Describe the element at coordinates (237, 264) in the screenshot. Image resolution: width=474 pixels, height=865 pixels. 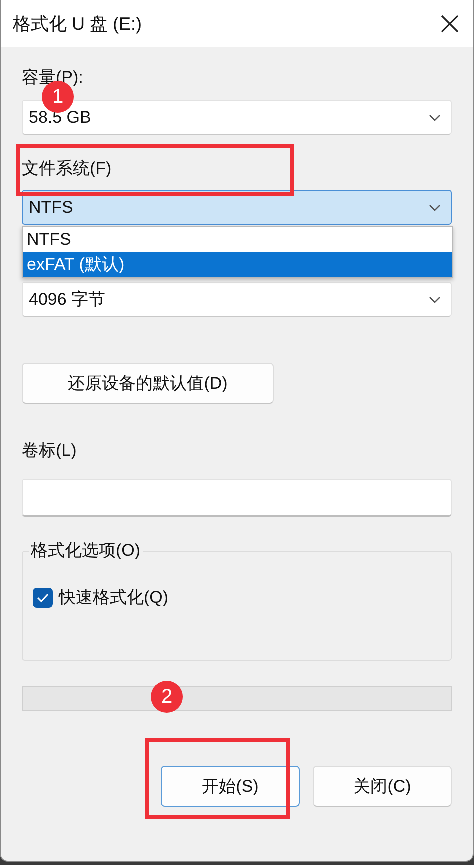
I see `dropdown-option: exFAT (默认)` at that location.